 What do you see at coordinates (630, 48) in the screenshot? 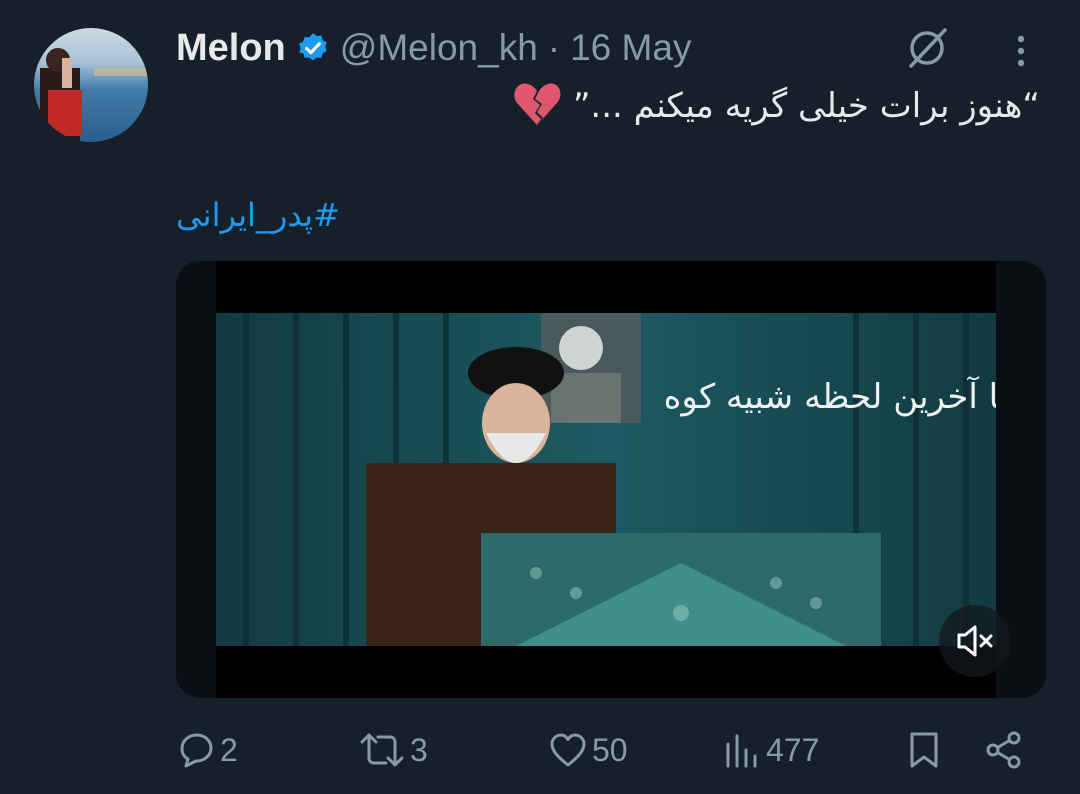
I see `tweet-date: 16 May` at bounding box center [630, 48].